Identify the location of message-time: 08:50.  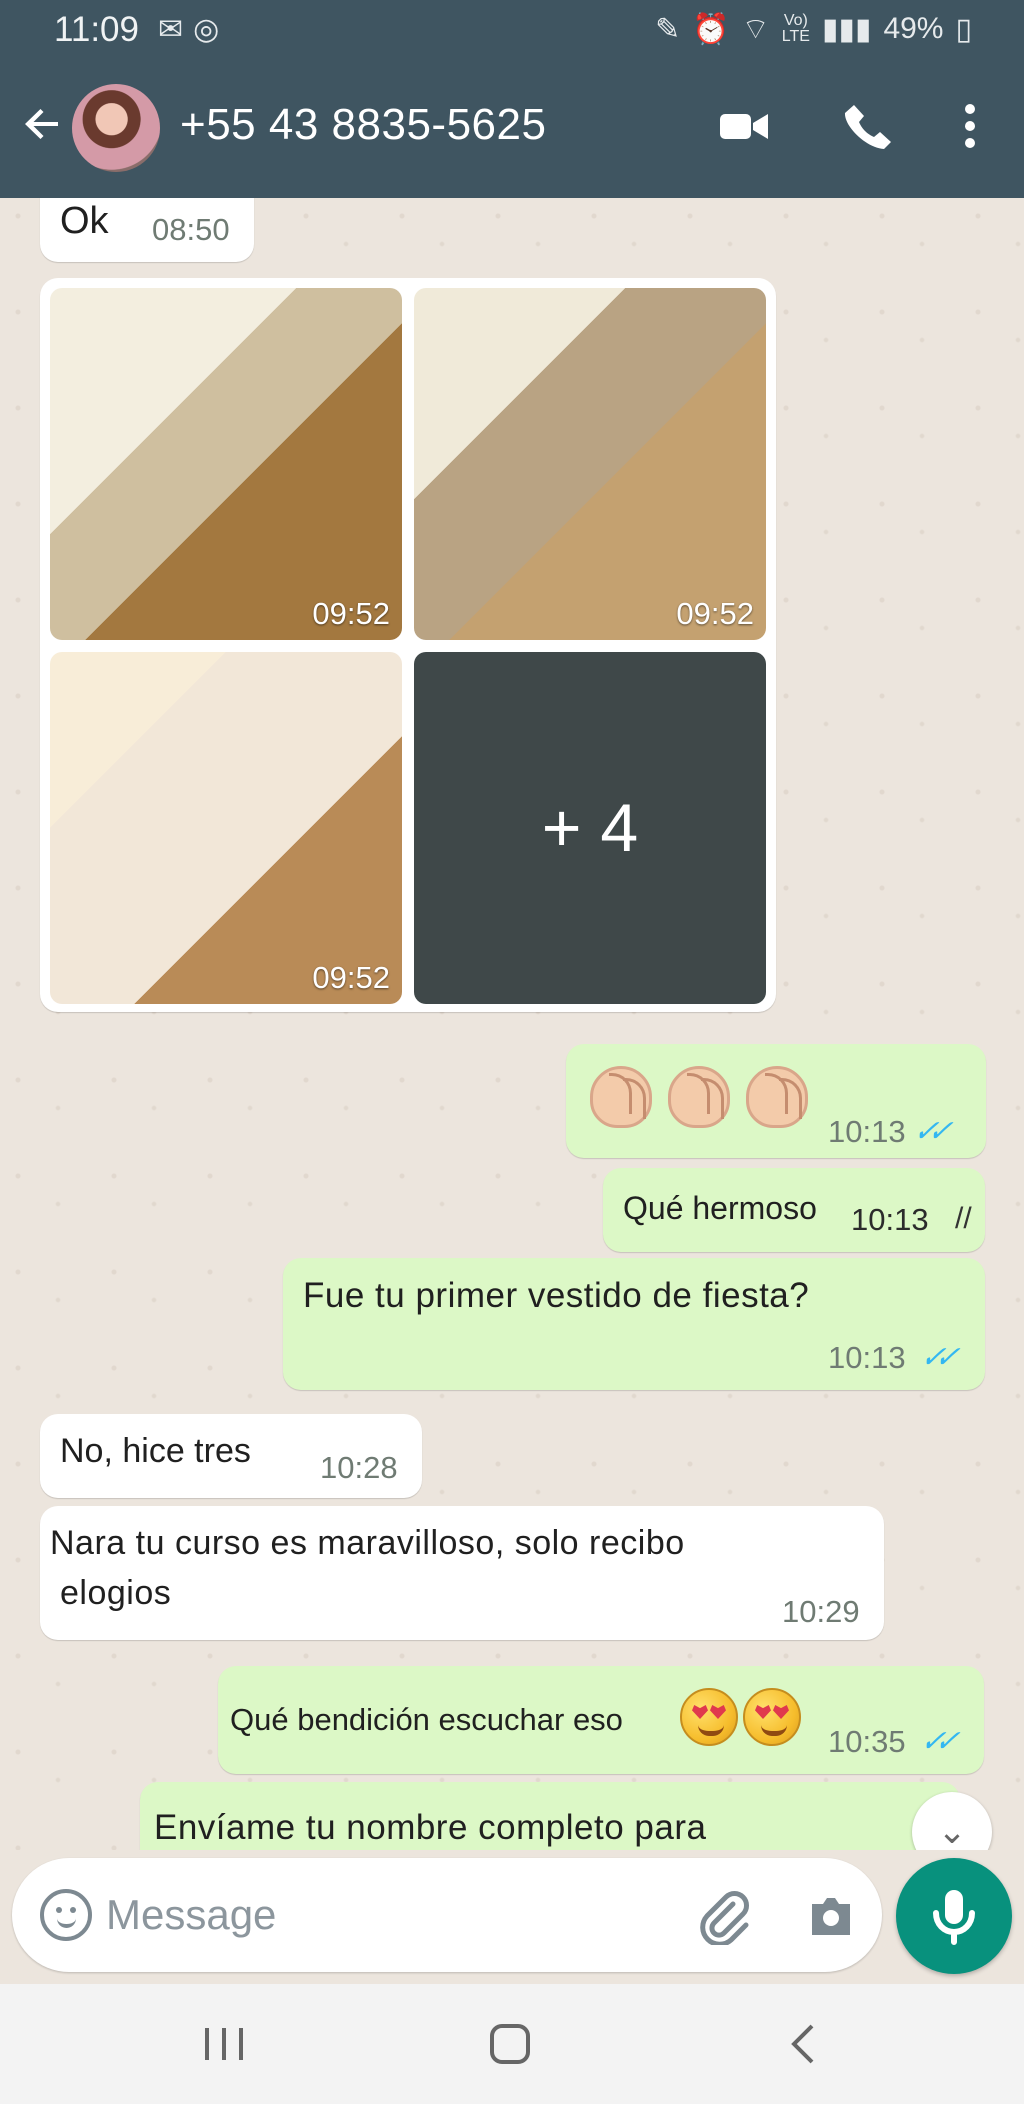
(191, 229).